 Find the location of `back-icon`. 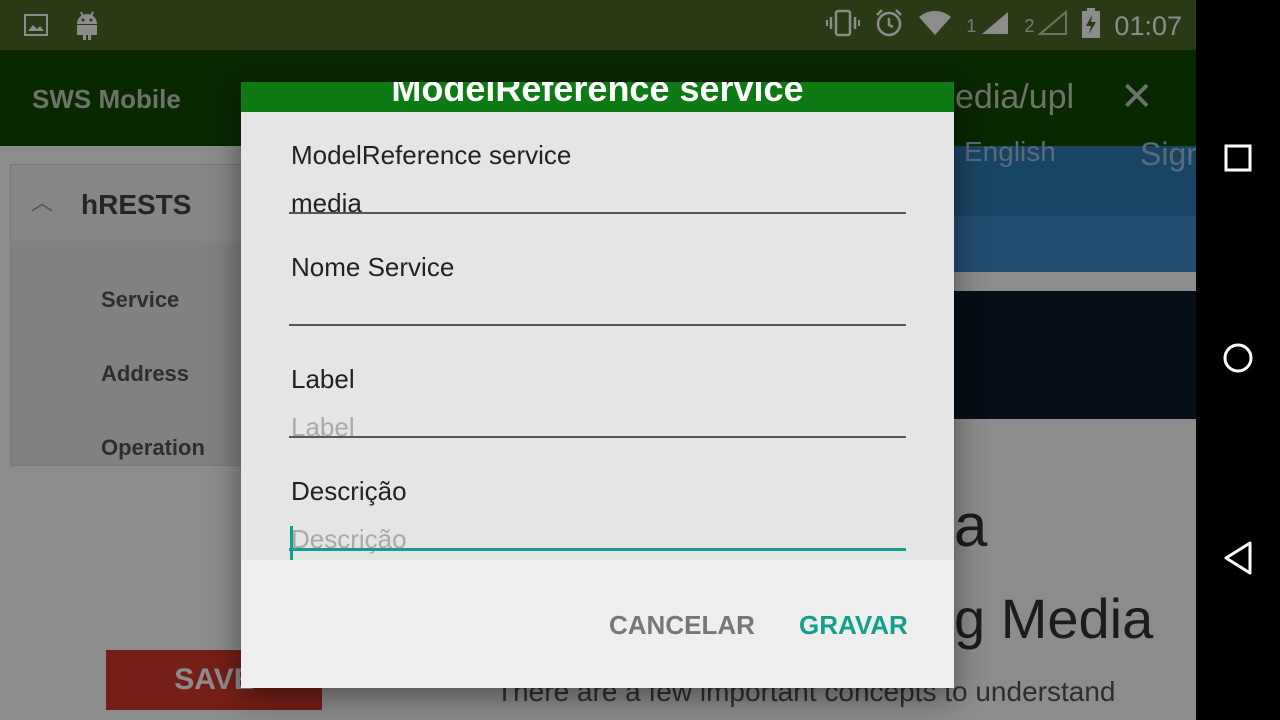

back-icon is located at coordinates (1238, 560).